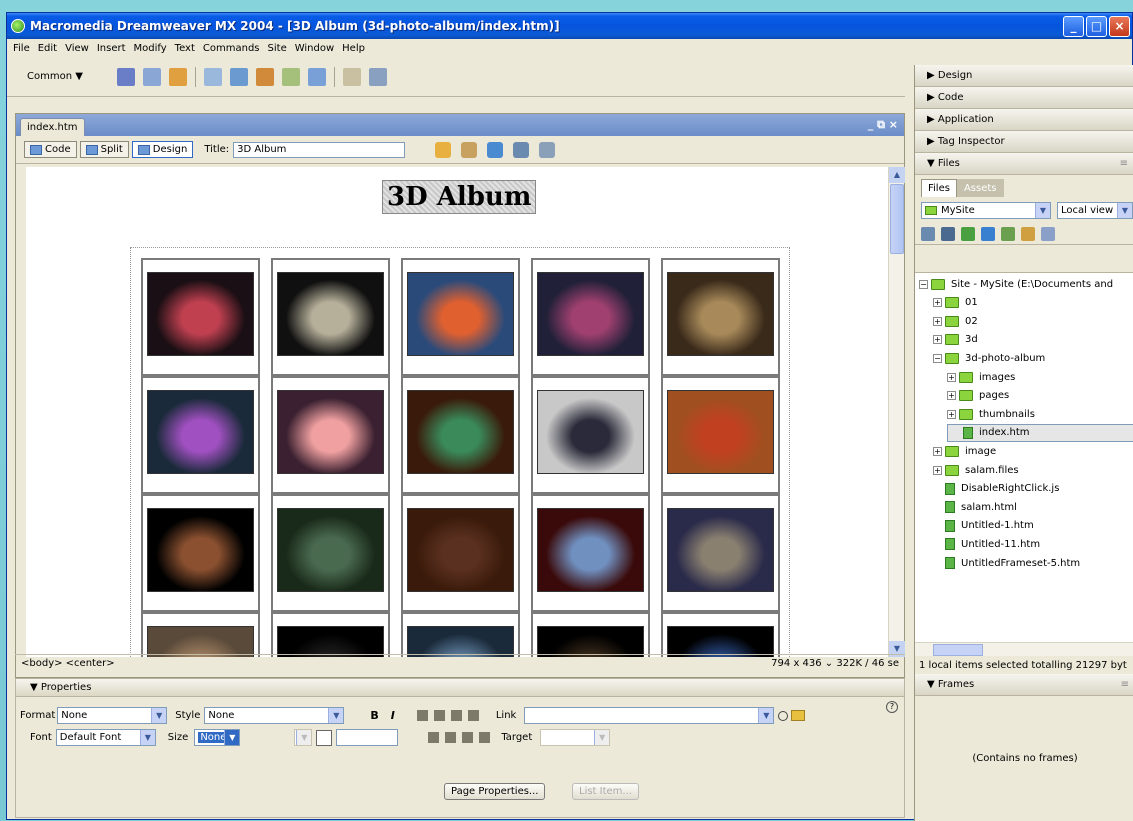 The image size is (1133, 821). Describe the element at coordinates (897, 175) in the screenshot. I see `scroll-up-icon: ▲` at that location.